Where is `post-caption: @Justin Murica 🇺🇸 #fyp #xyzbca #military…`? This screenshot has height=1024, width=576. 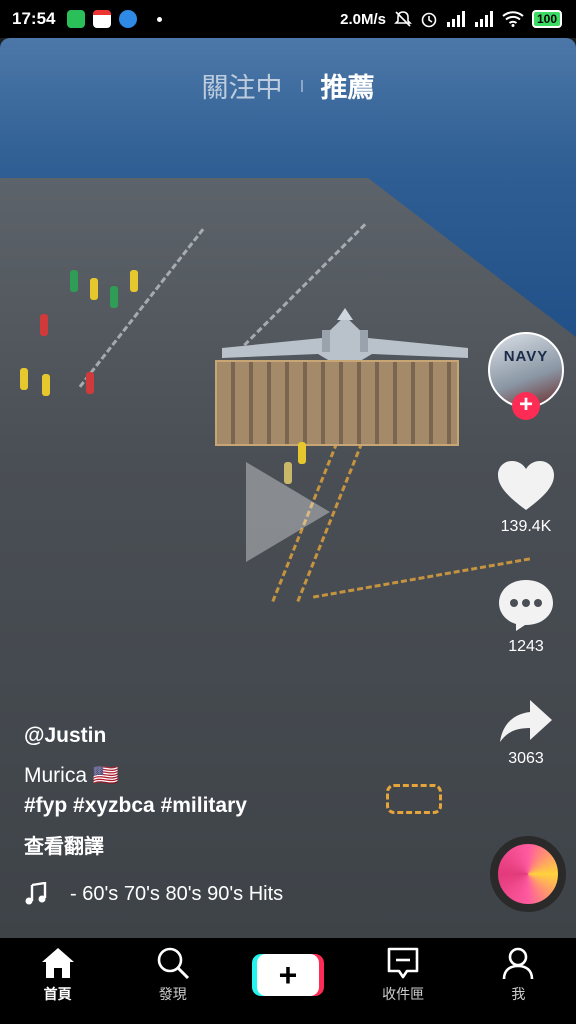
post-caption: @Justin Murica 🇺🇸 #fyp #xyzbca #military… is located at coordinates (135, 791).